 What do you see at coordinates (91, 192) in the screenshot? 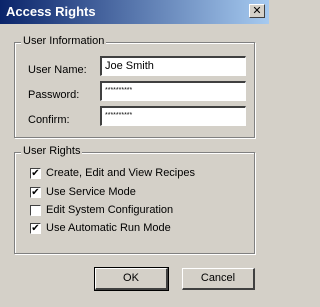
I see `checkbox-label: Use Service Mode` at bounding box center [91, 192].